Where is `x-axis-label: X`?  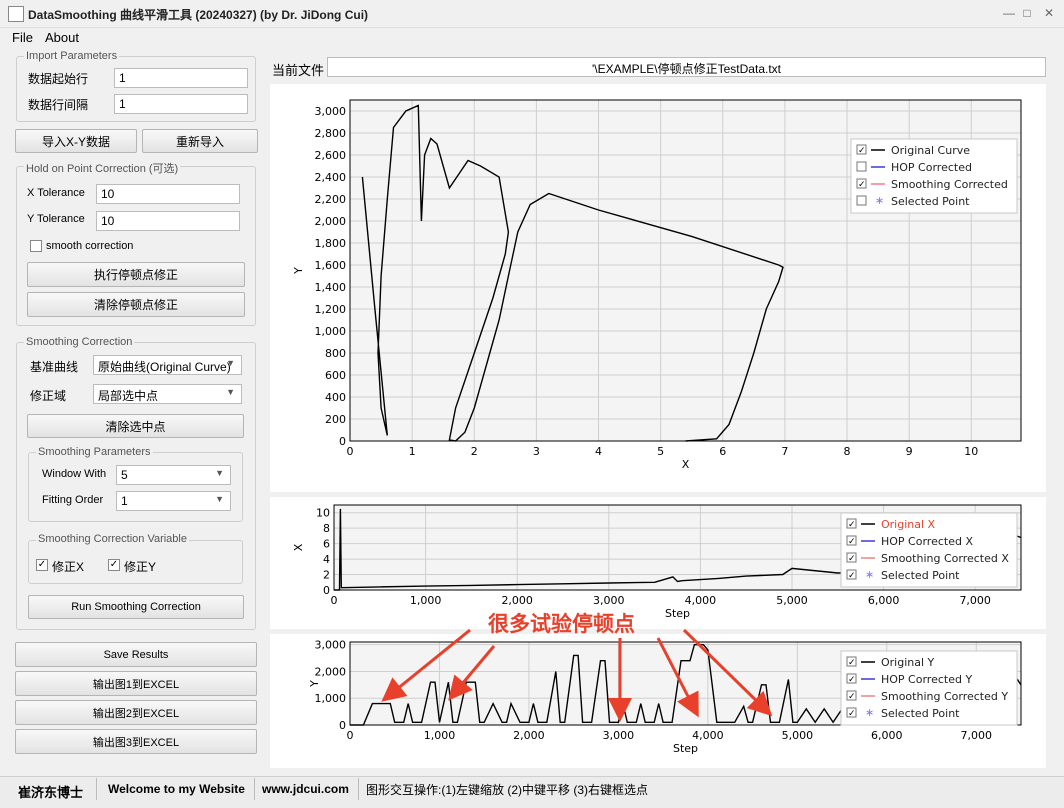 x-axis-label: X is located at coordinates (686, 464).